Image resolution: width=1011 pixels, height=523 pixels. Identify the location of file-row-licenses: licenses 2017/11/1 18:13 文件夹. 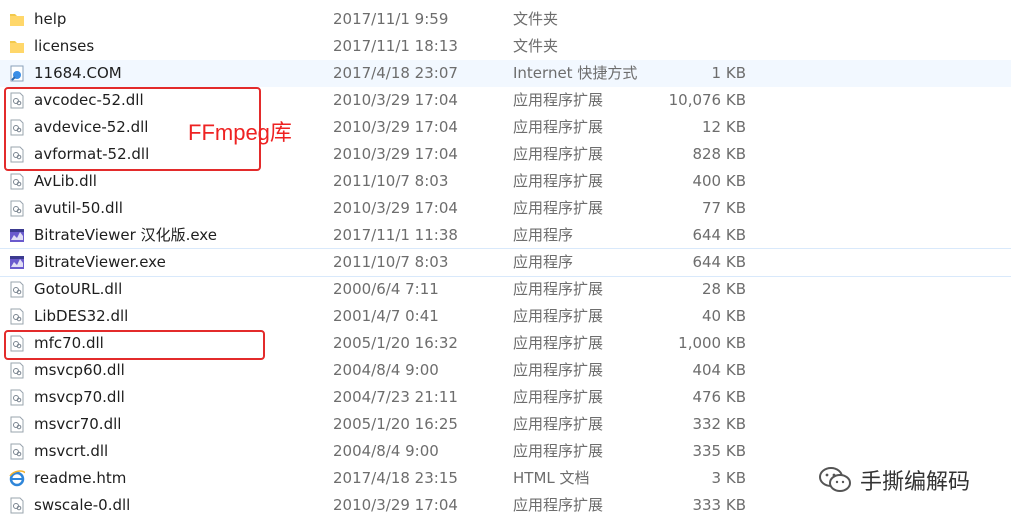
(505, 46).